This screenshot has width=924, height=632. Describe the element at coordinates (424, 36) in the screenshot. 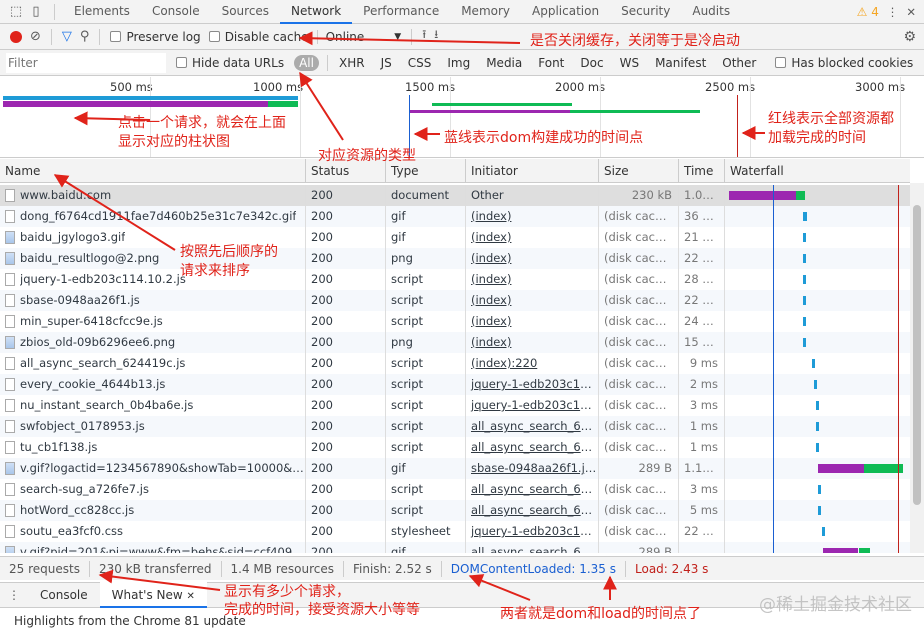

I see `import-har-icon: ⭱` at that location.